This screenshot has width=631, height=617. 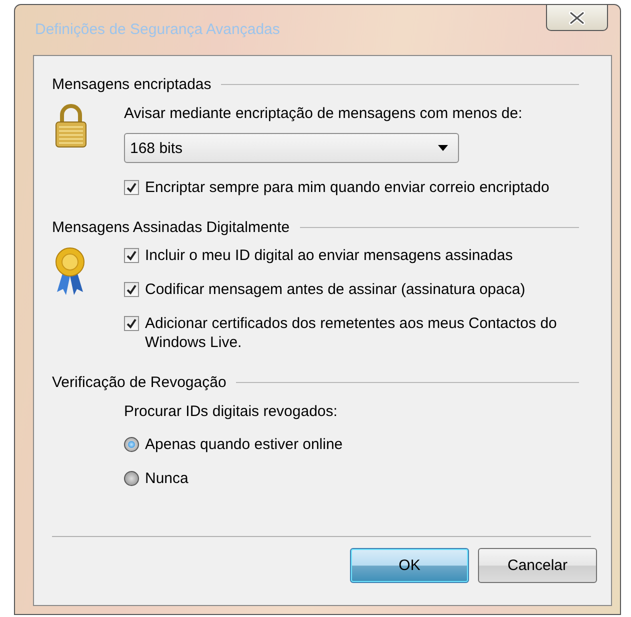 I want to click on radio-label: Apenas quando estiver online, so click(x=244, y=444).